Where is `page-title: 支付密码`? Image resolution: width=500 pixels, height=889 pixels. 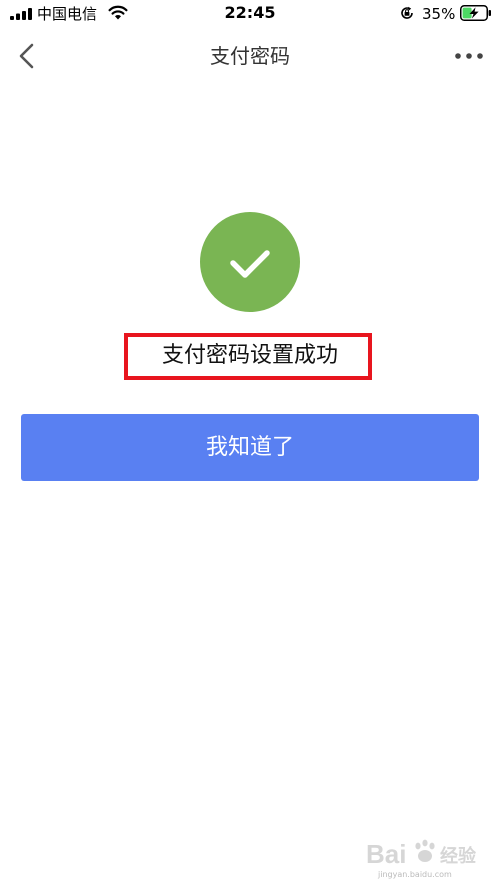
page-title: 支付密码 is located at coordinates (250, 56).